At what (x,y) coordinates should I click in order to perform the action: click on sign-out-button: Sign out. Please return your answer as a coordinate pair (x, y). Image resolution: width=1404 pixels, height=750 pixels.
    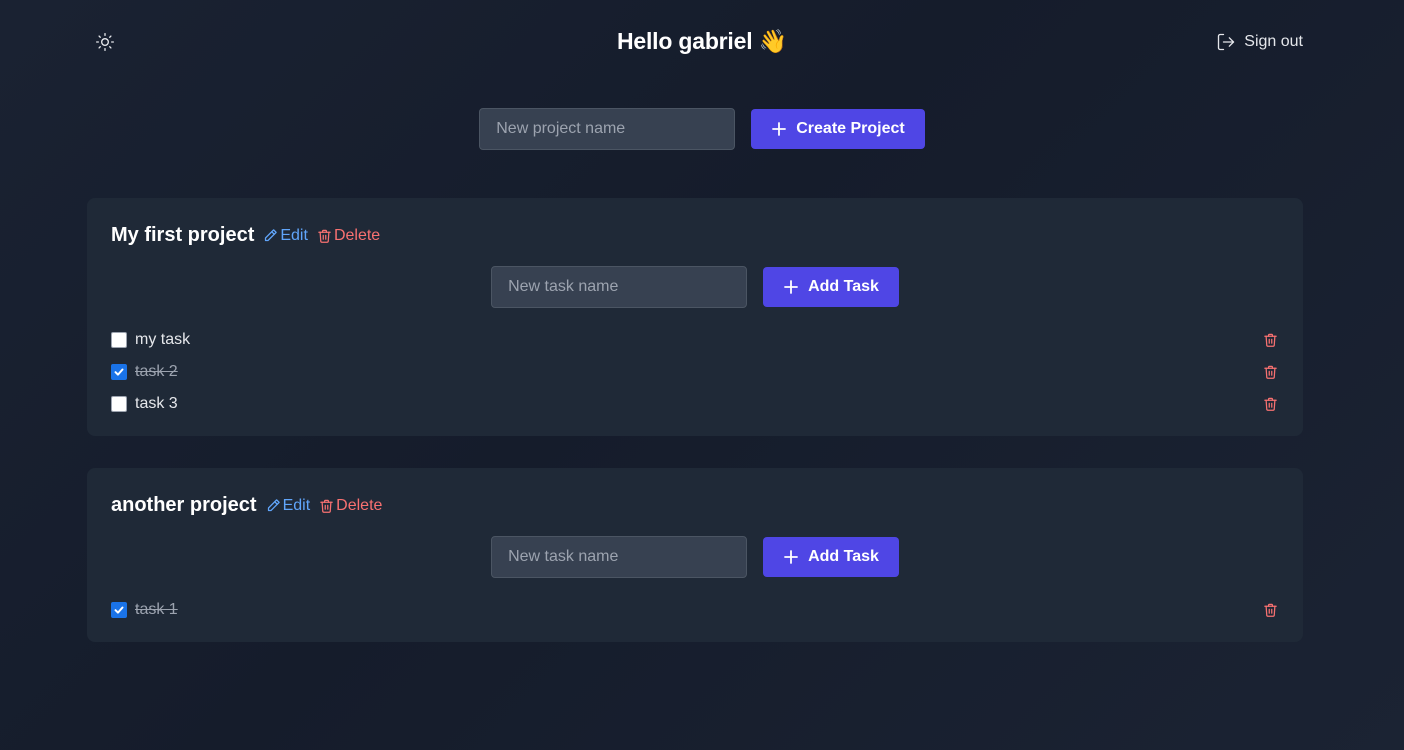
    Looking at the image, I should click on (1259, 42).